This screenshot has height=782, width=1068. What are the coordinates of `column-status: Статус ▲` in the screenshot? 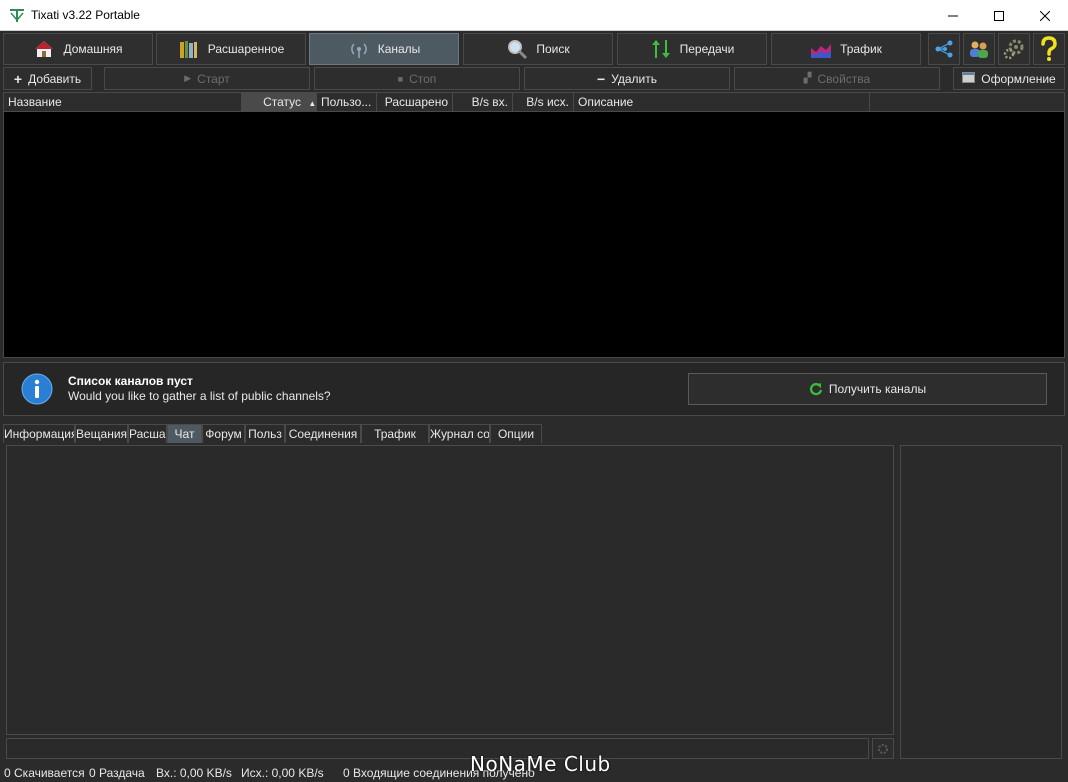 It's located at (279, 102).